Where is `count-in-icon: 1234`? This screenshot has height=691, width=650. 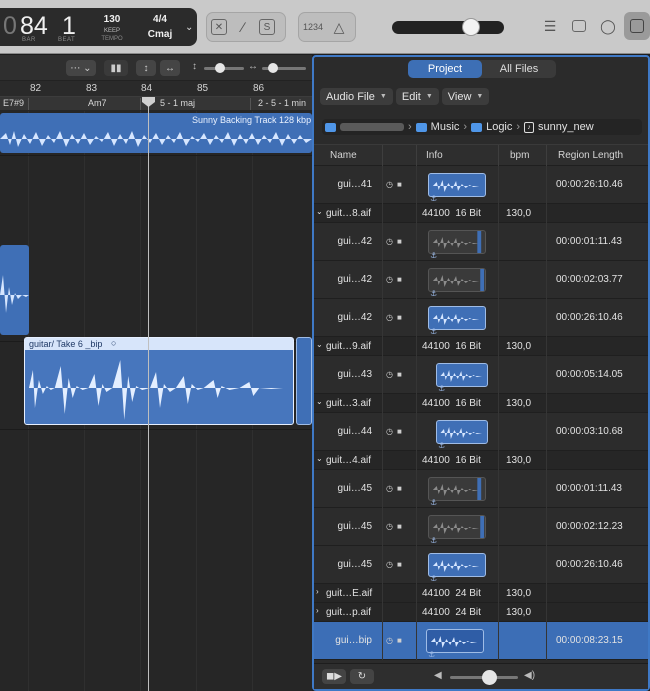 count-in-icon: 1234 is located at coordinates (313, 27).